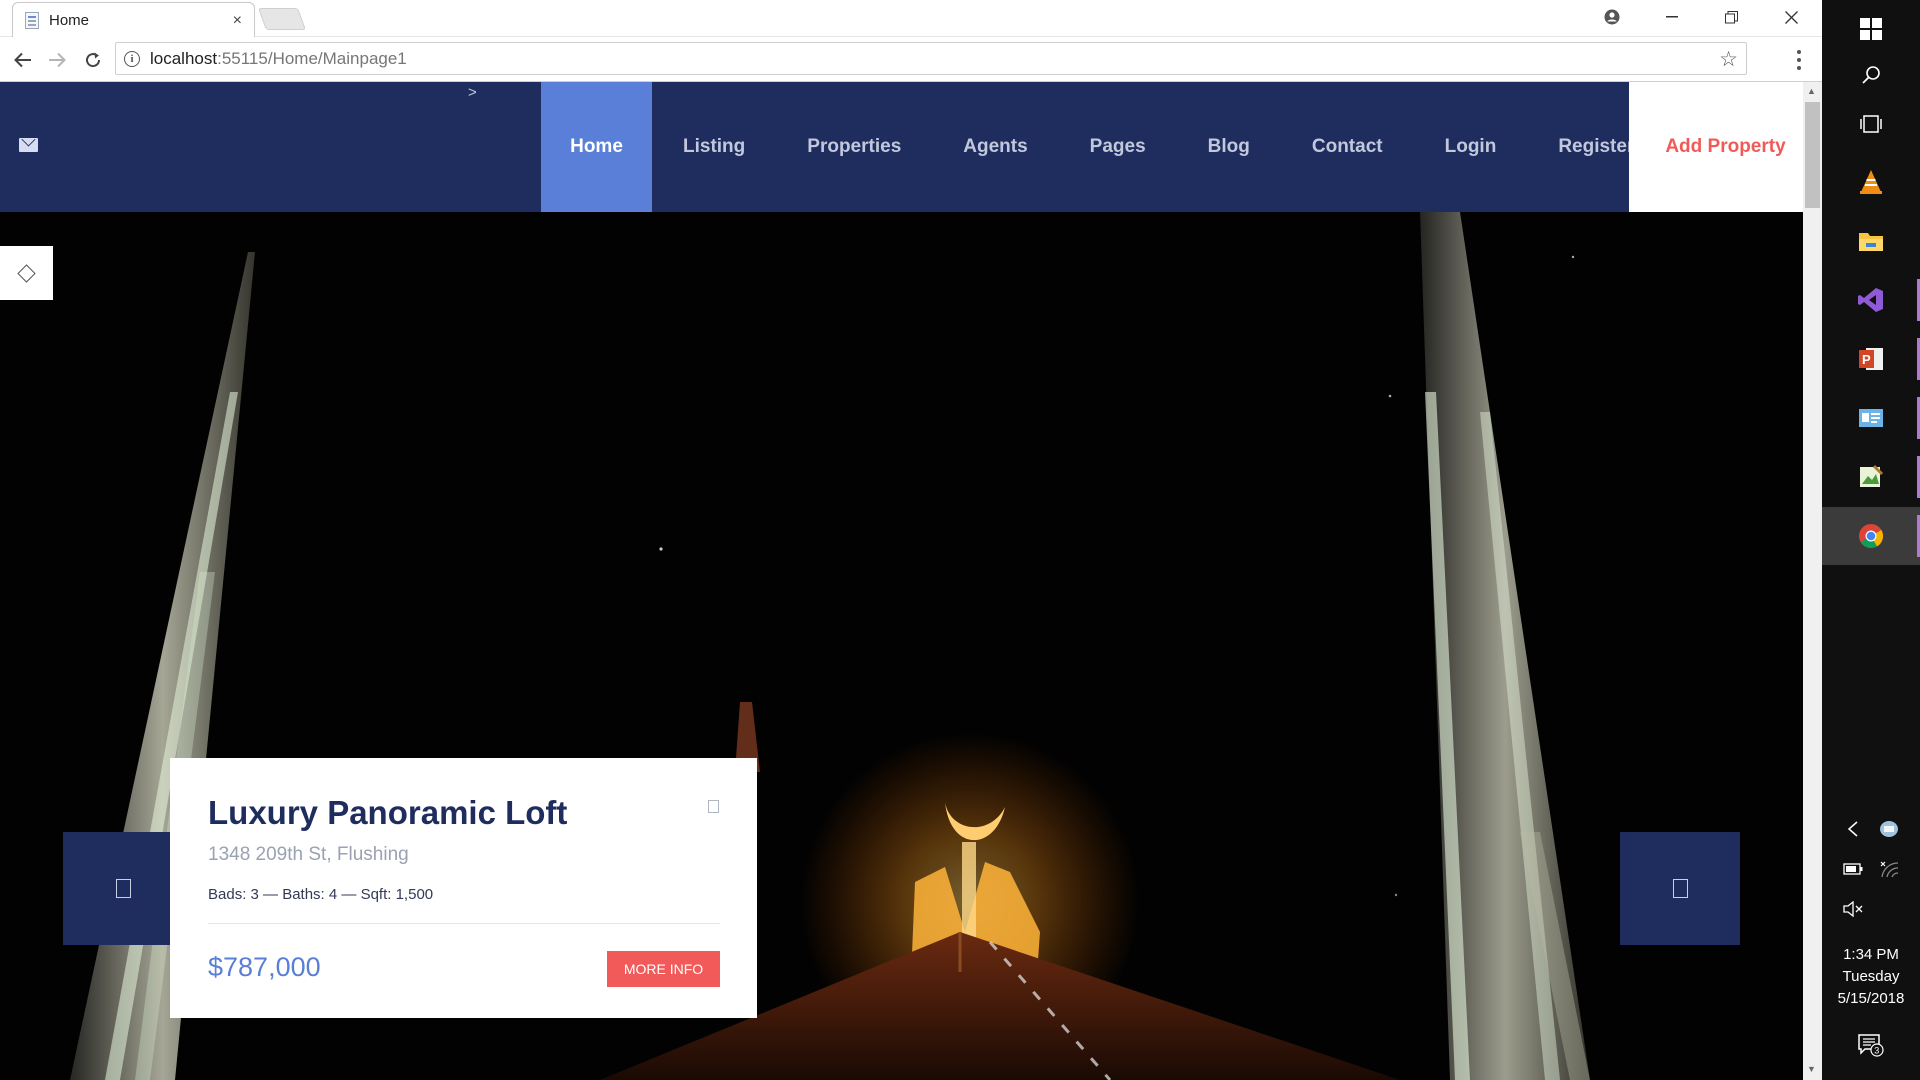 The height and width of the screenshot is (1080, 1920). Describe the element at coordinates (1871, 477) in the screenshot. I see `image-editor-icon` at that location.